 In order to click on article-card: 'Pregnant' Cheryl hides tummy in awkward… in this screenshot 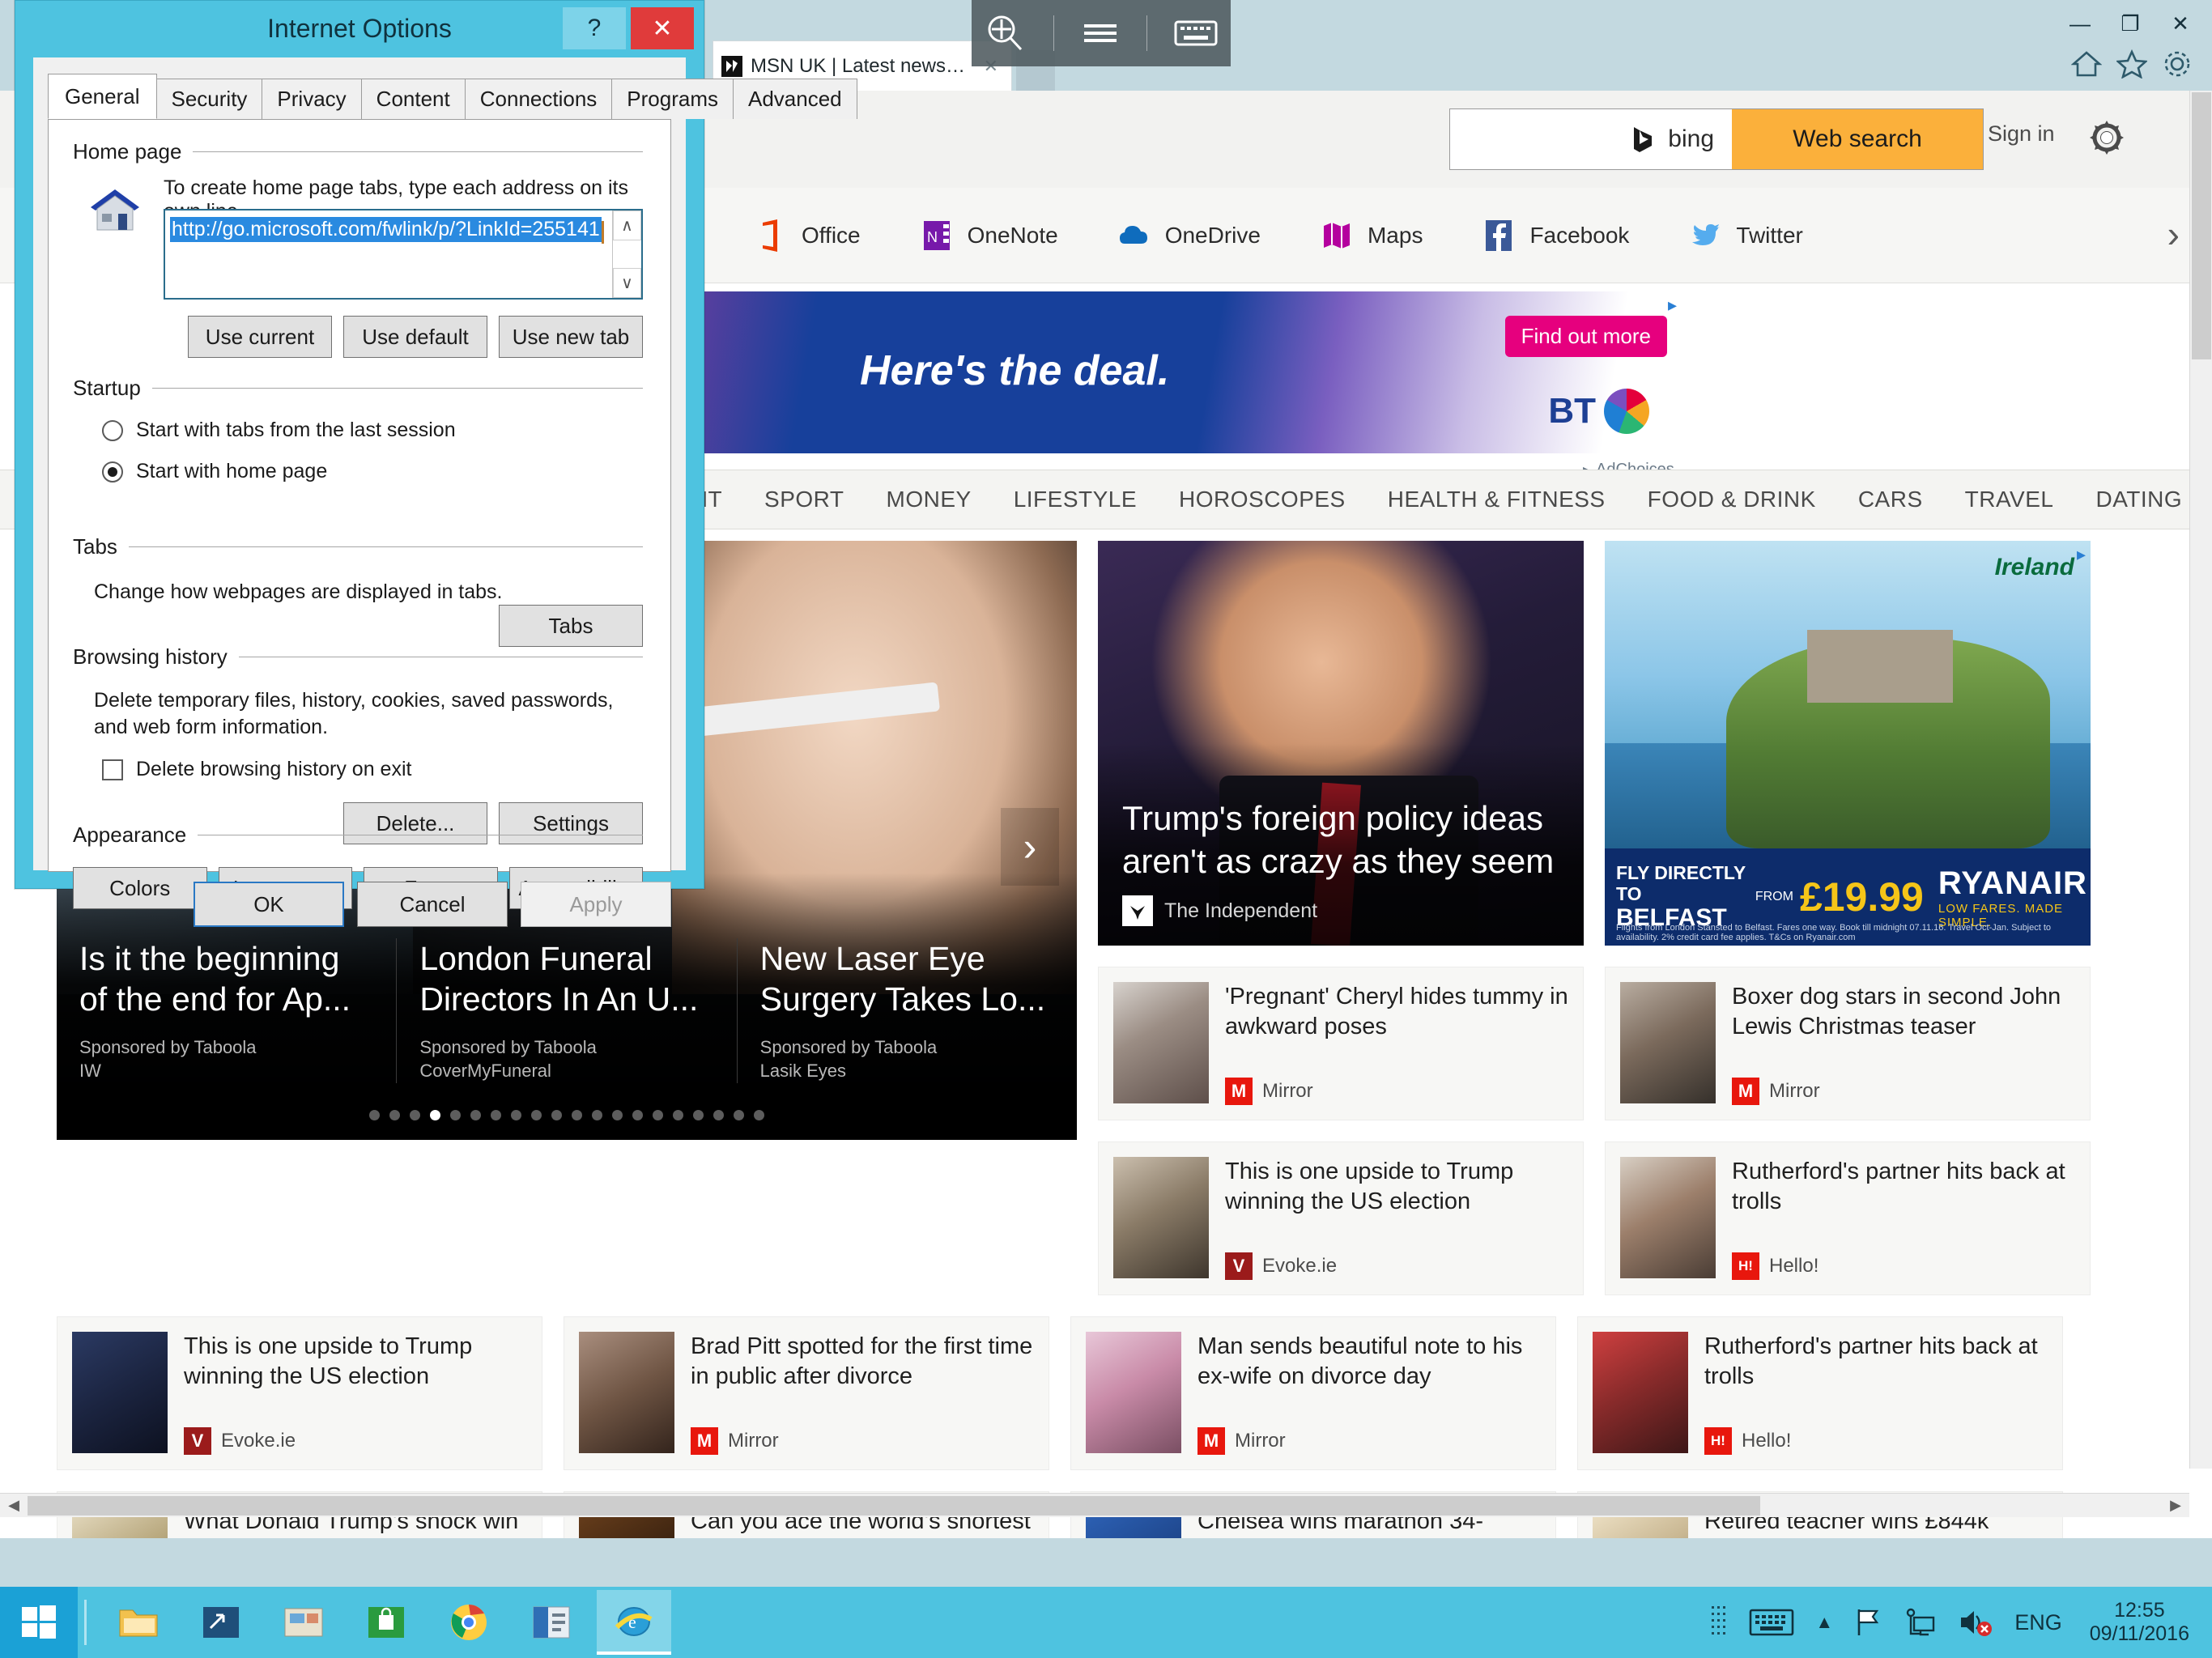, I will do `click(1341, 1043)`.